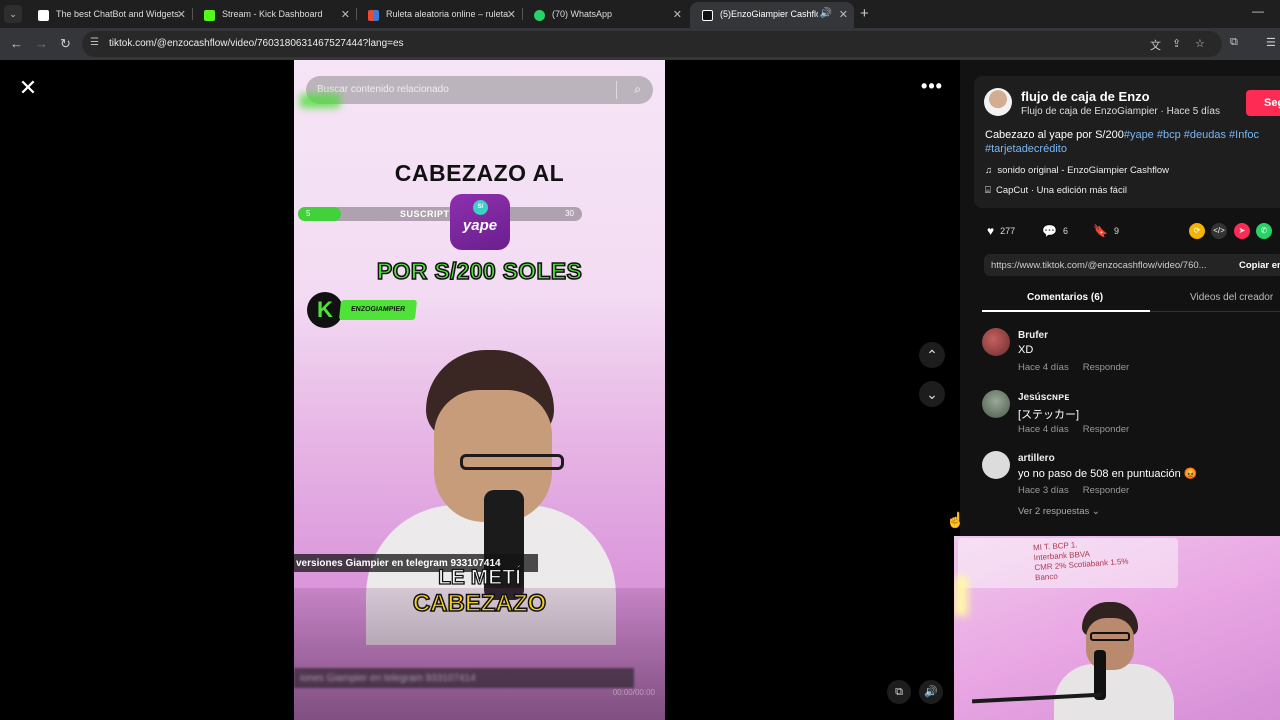 The image size is (1280, 720). Describe the element at coordinates (479, 173) in the screenshot. I see `video-headline-top: CABEZAZO AL` at that location.